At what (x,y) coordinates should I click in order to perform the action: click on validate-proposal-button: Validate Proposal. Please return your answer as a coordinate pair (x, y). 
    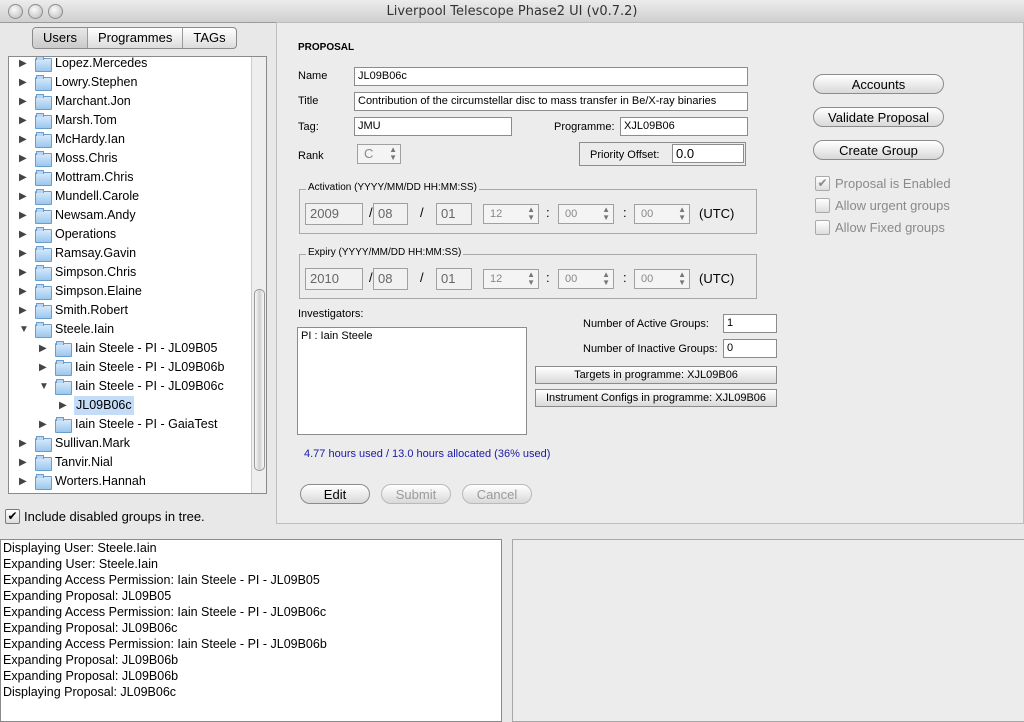
    Looking at the image, I should click on (878, 117).